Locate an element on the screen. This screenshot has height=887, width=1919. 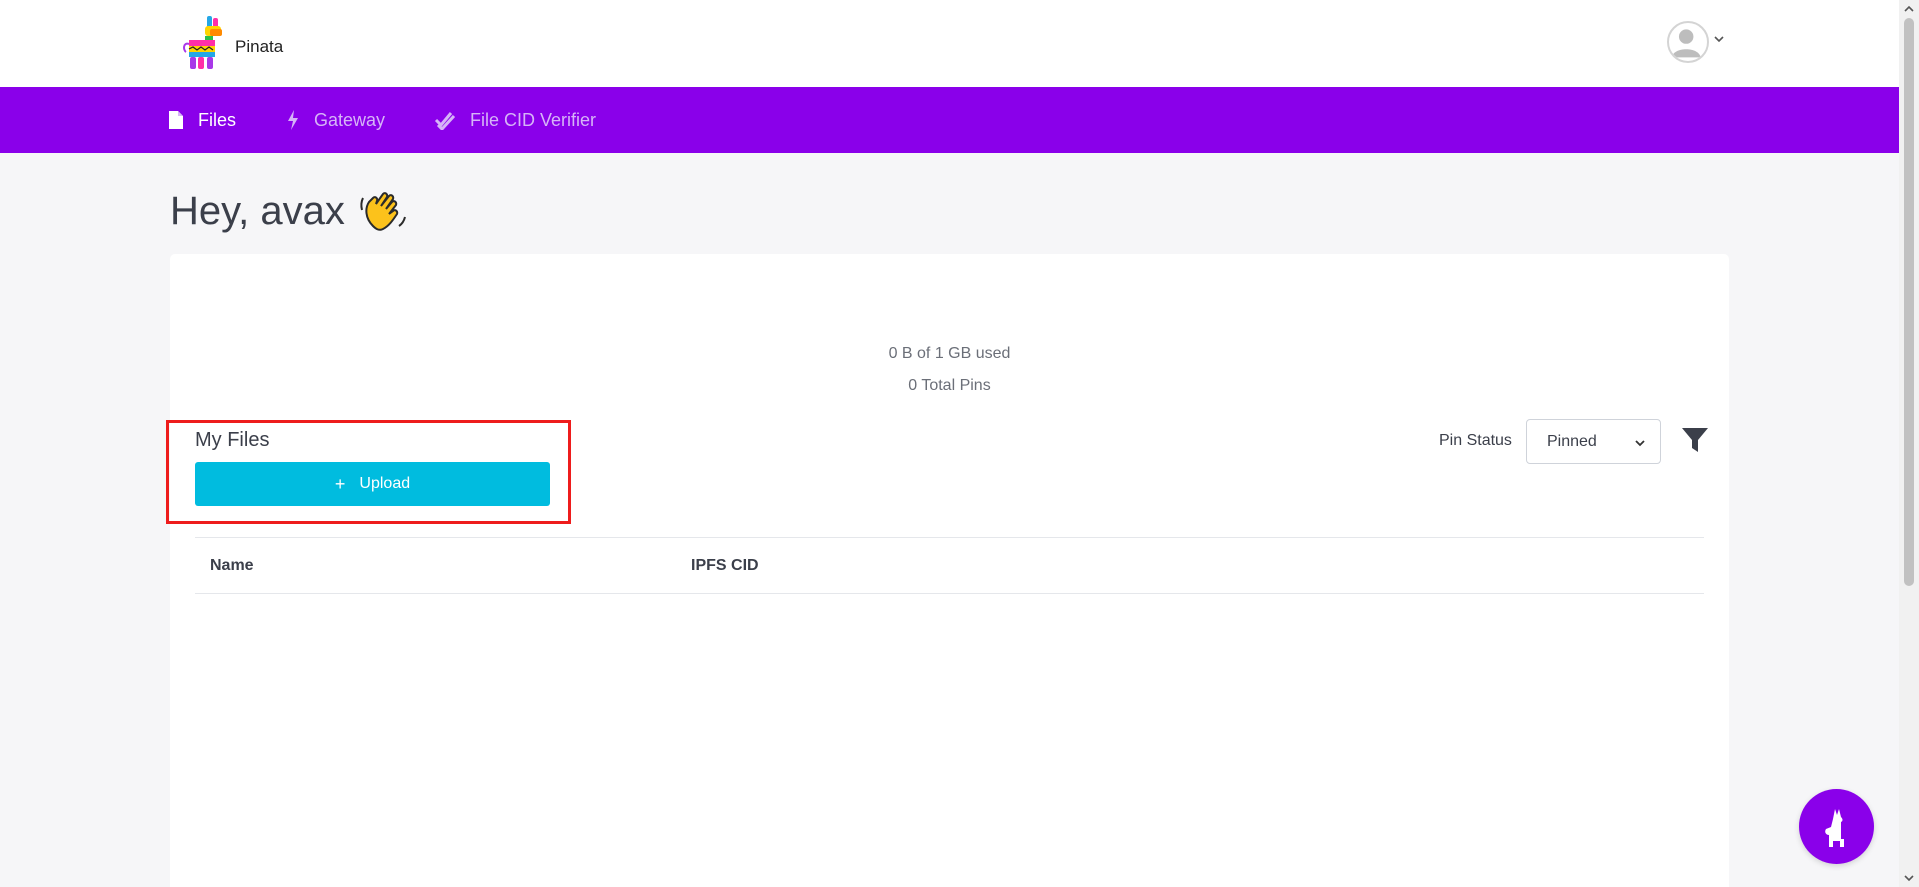
user-avatar is located at coordinates (1688, 42).